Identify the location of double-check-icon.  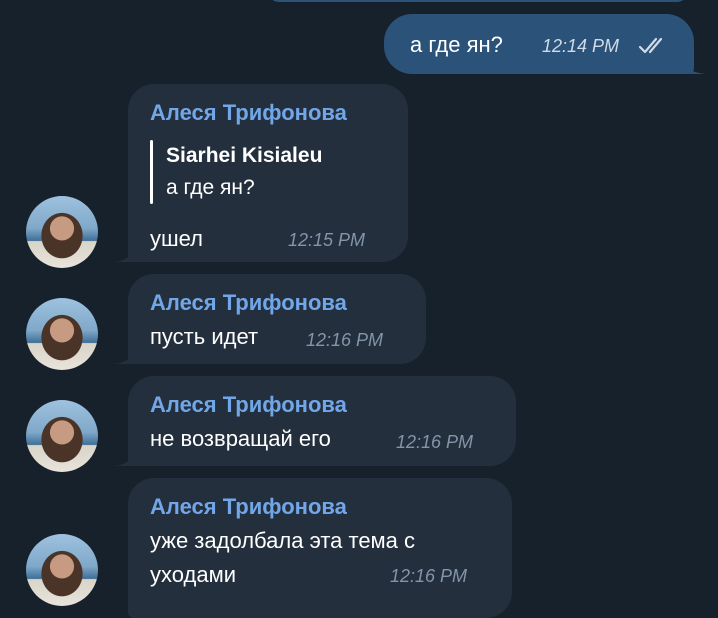
(650, 45).